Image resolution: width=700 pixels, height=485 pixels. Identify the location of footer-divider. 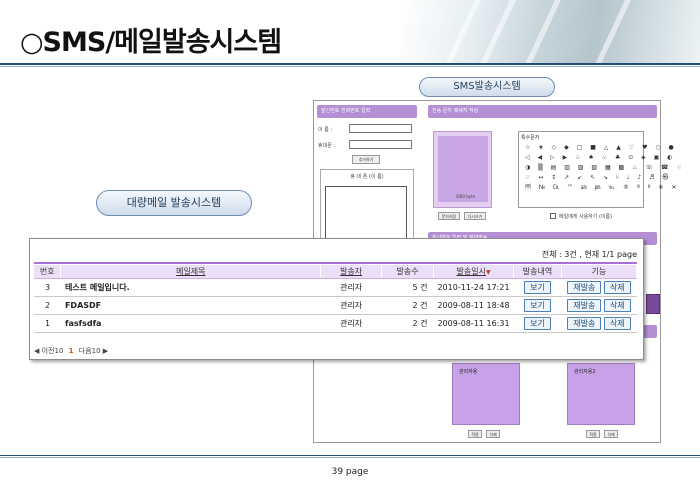
(350, 455).